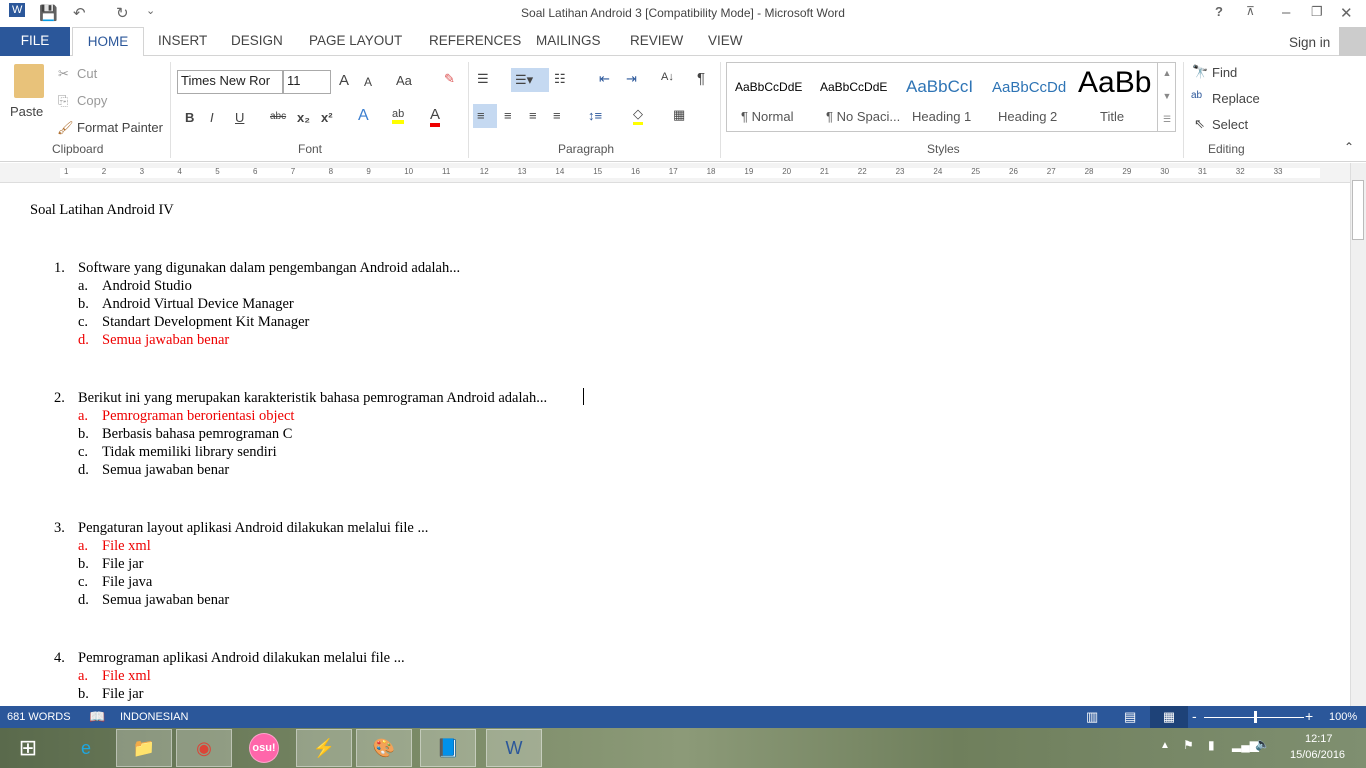  What do you see at coordinates (435, 116) in the screenshot?
I see `font-color-button: A` at bounding box center [435, 116].